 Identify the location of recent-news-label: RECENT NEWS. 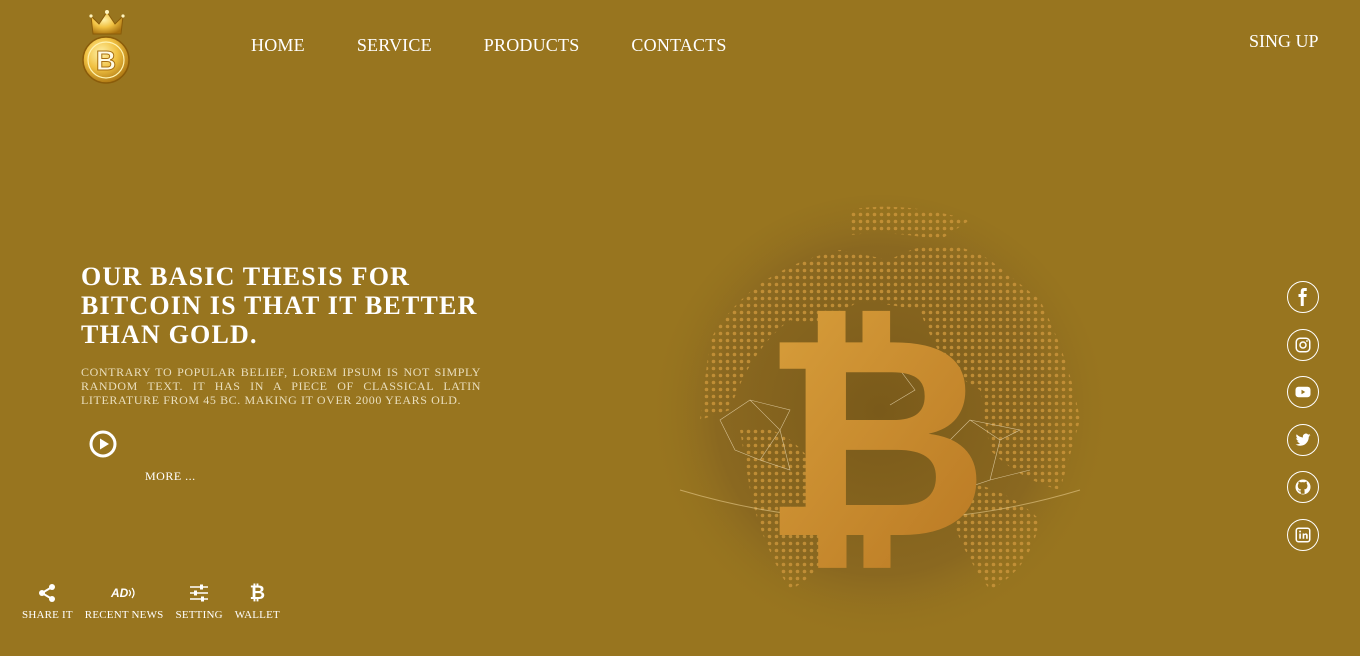
(124, 615).